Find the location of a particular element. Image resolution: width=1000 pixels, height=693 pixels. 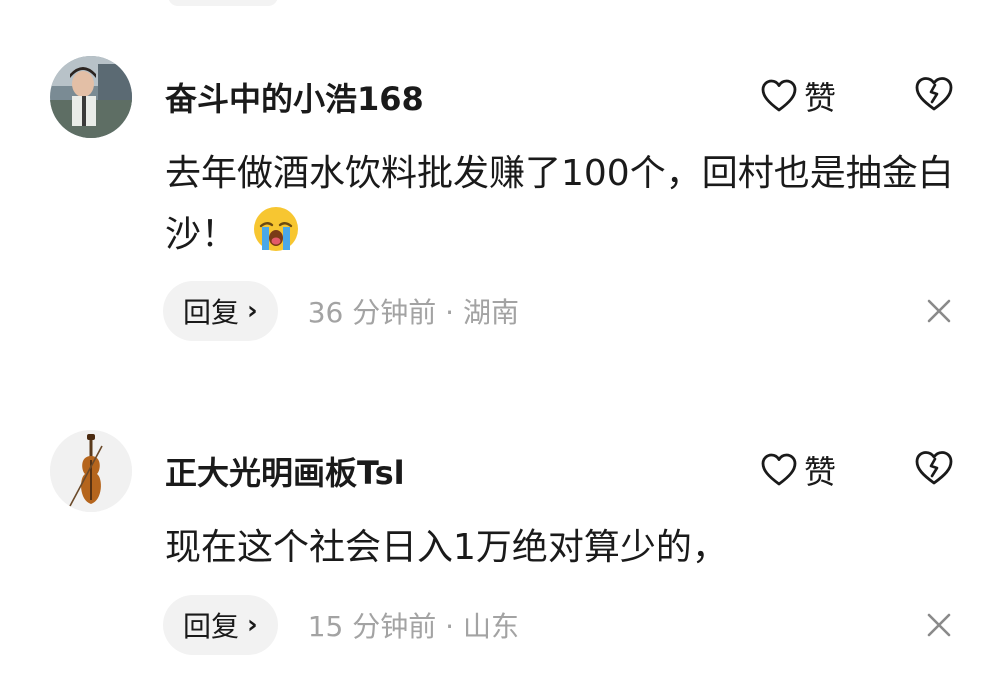

username: 正大光明画板Tsl is located at coordinates (285, 471).